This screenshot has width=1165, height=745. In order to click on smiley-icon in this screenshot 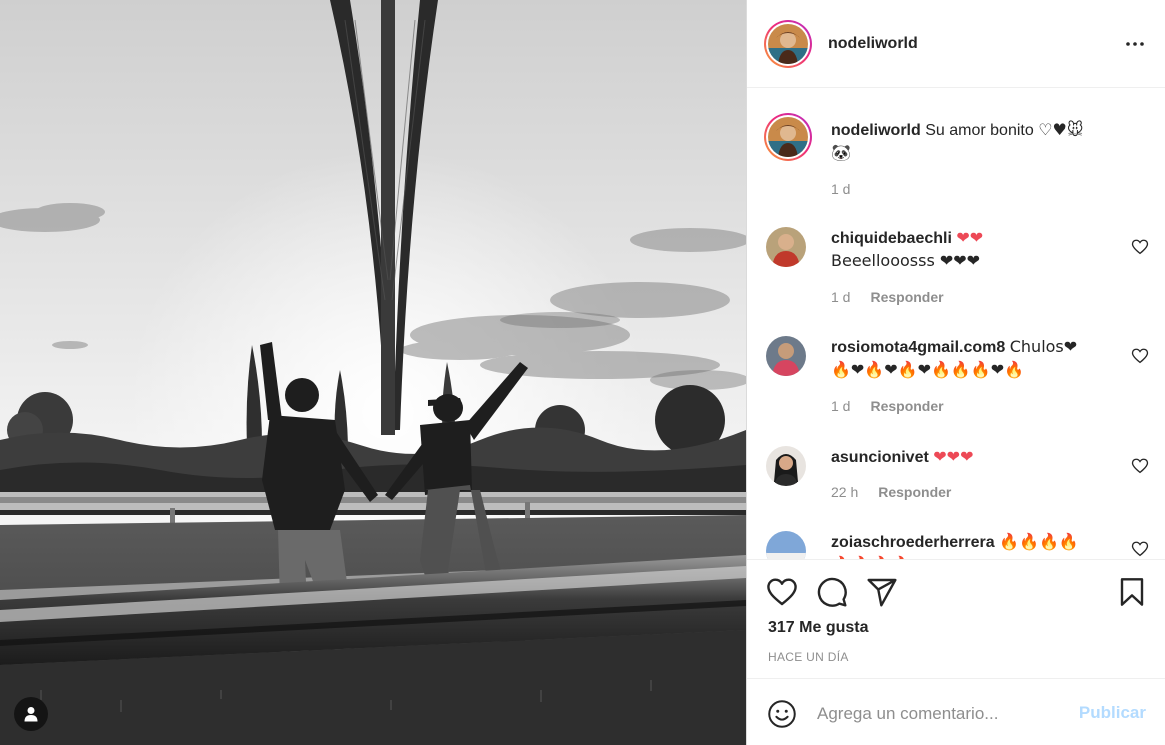, I will do `click(782, 714)`.